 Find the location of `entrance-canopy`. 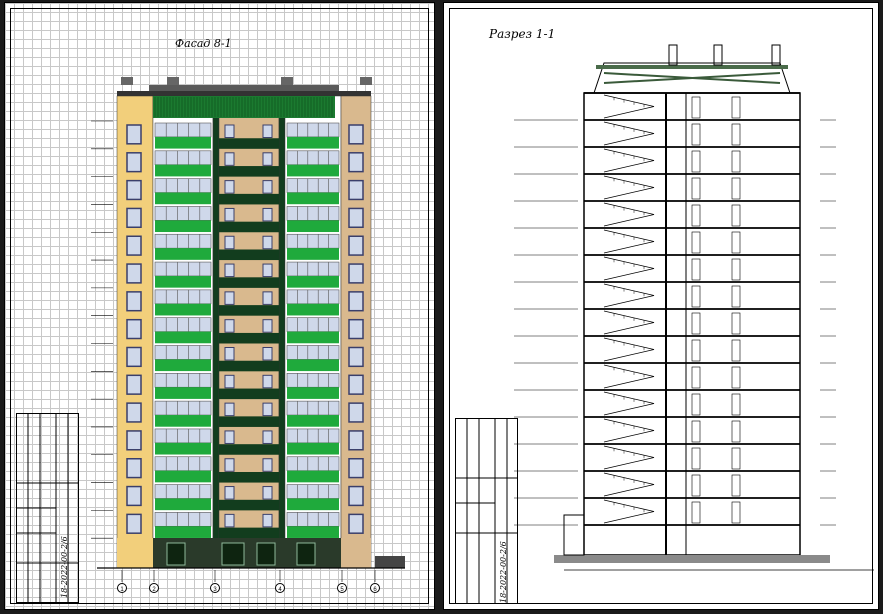

entrance-canopy is located at coordinates (390, 562).